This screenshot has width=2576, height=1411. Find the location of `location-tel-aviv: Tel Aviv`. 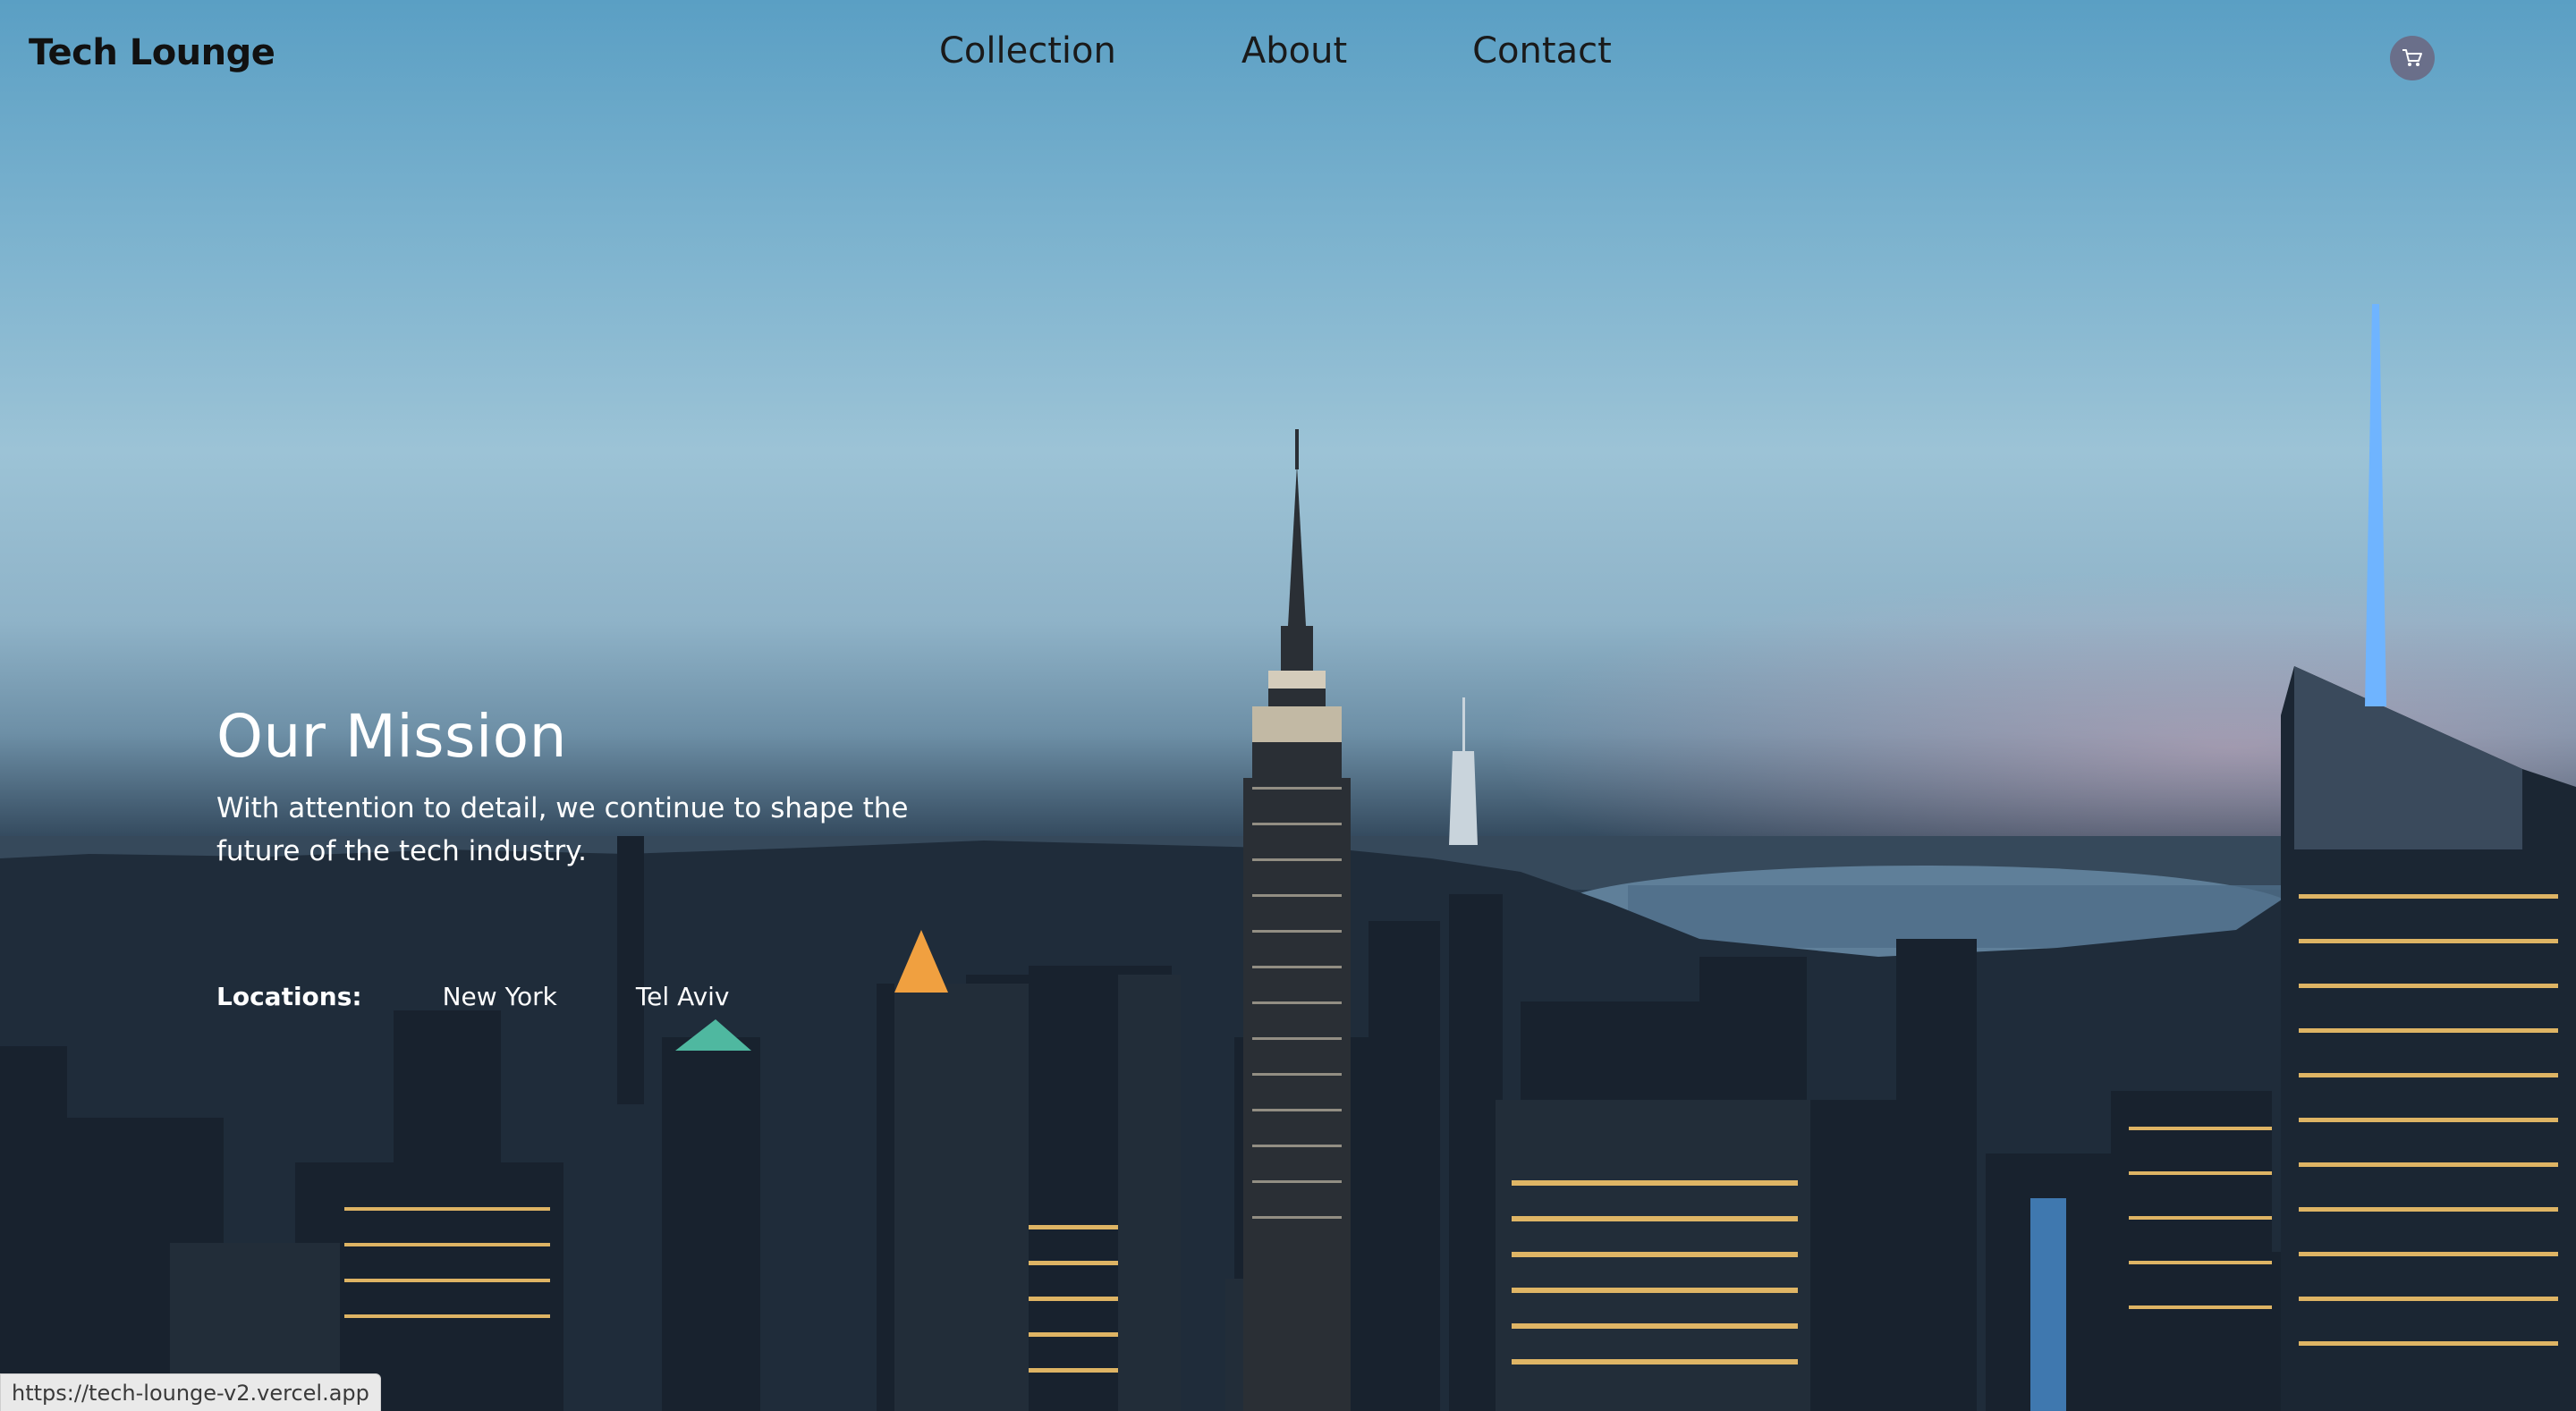

location-tel-aviv: Tel Aviv is located at coordinates (682, 996).